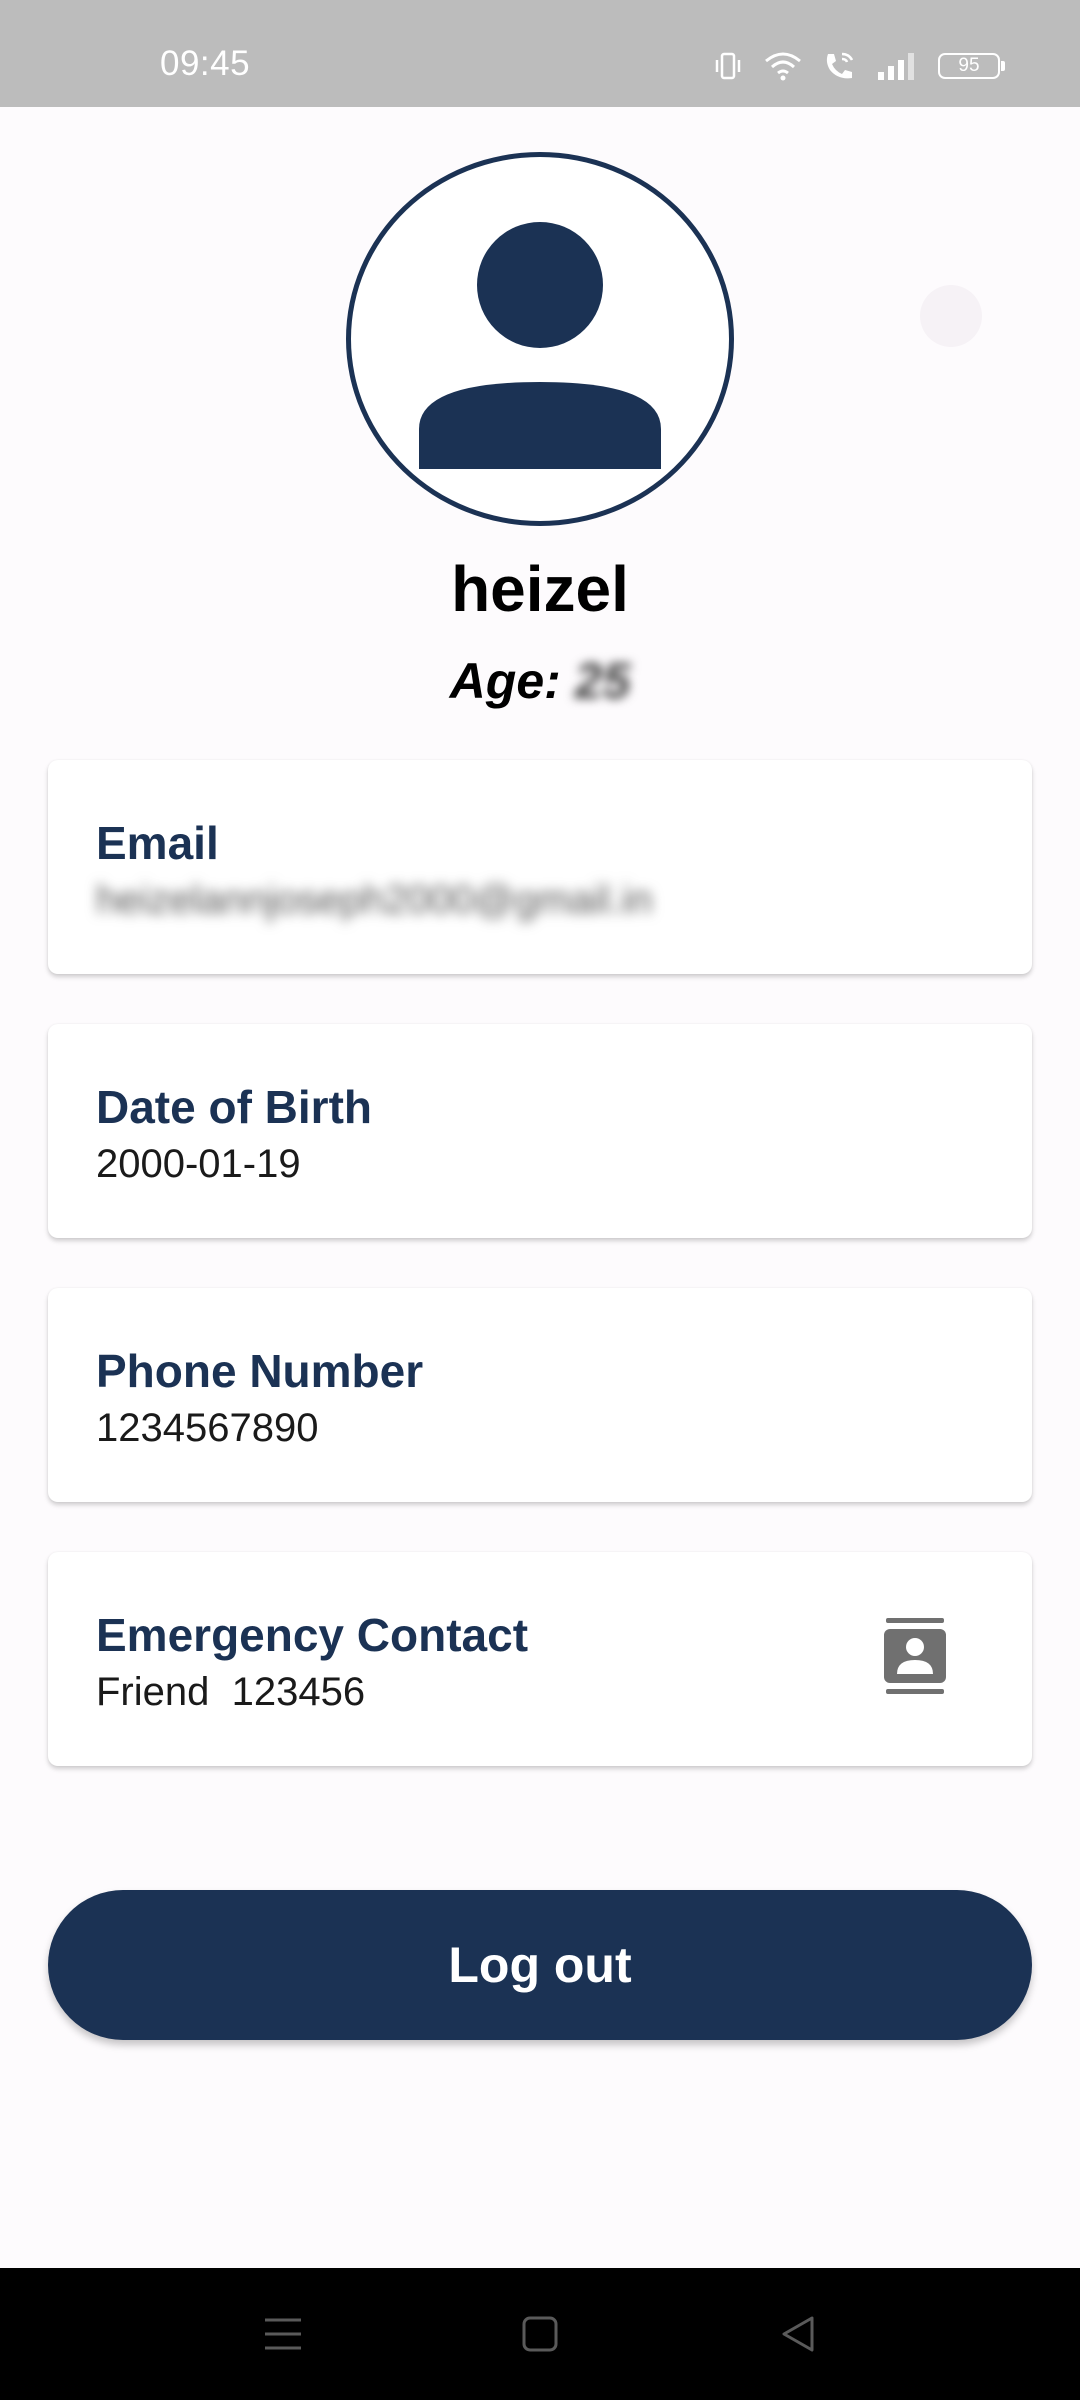 The height and width of the screenshot is (2400, 1080). What do you see at coordinates (858, 66) in the screenshot?
I see `status-icons: 95` at bounding box center [858, 66].